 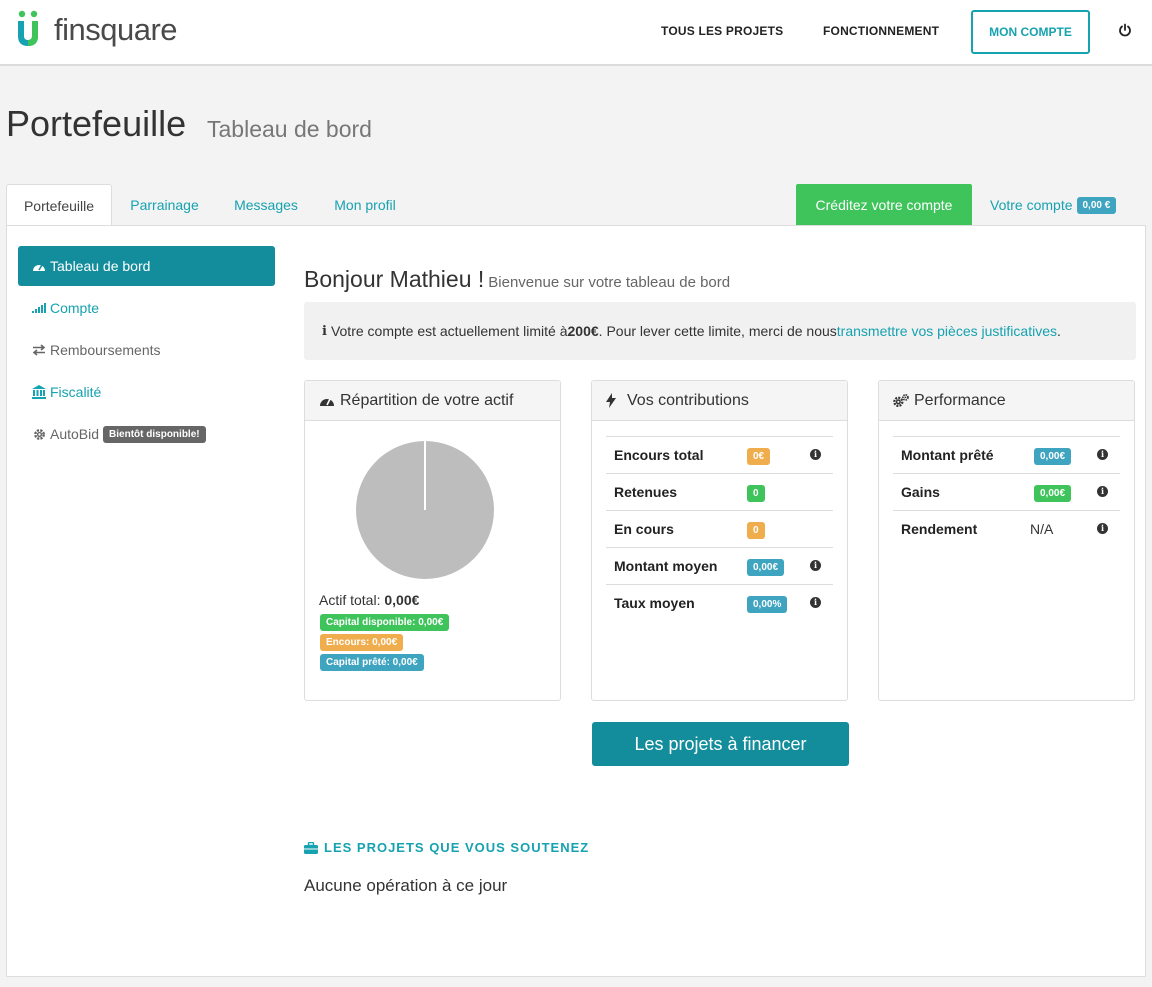 What do you see at coordinates (352, 600) in the screenshot?
I see `total-assets-label: Actif total:` at bounding box center [352, 600].